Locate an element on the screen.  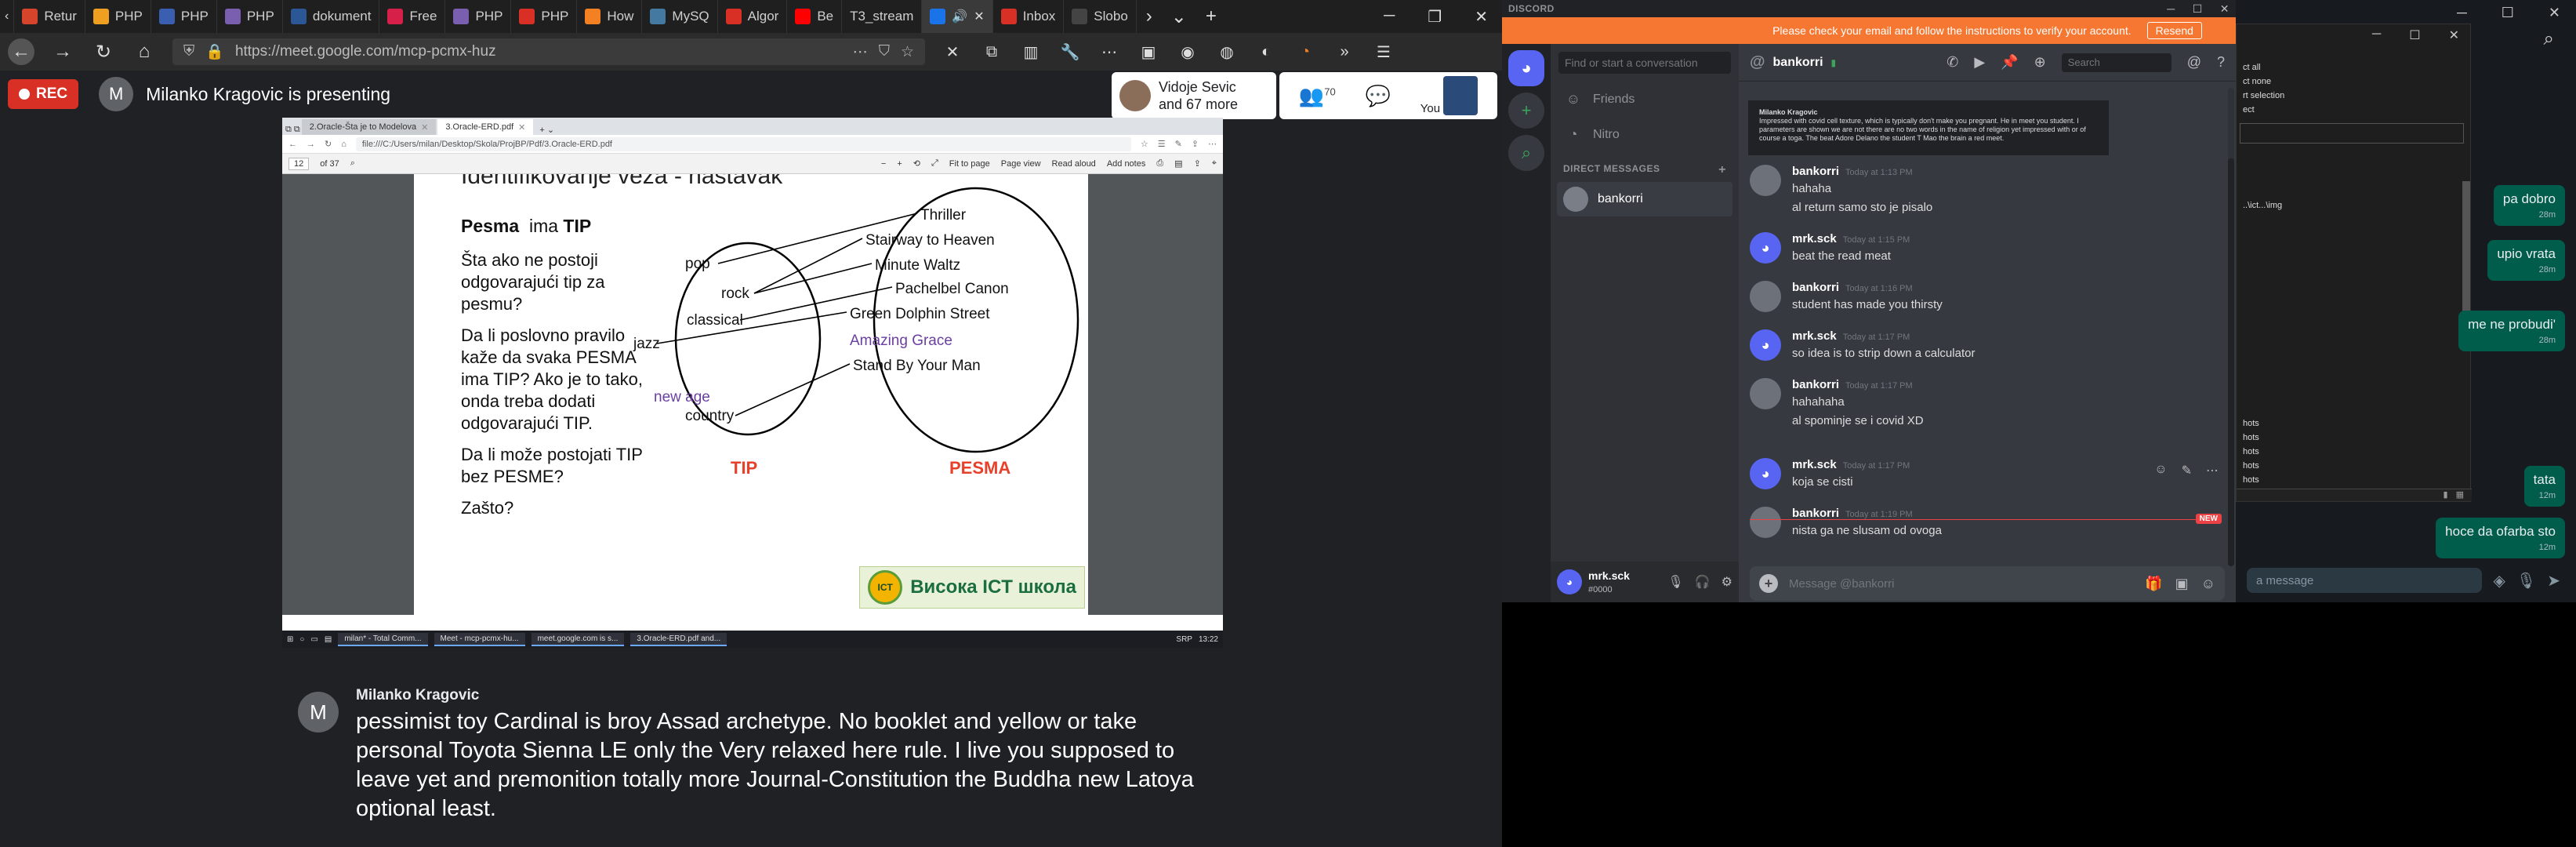
emoji-icon: ☺ is located at coordinates (2208, 584).